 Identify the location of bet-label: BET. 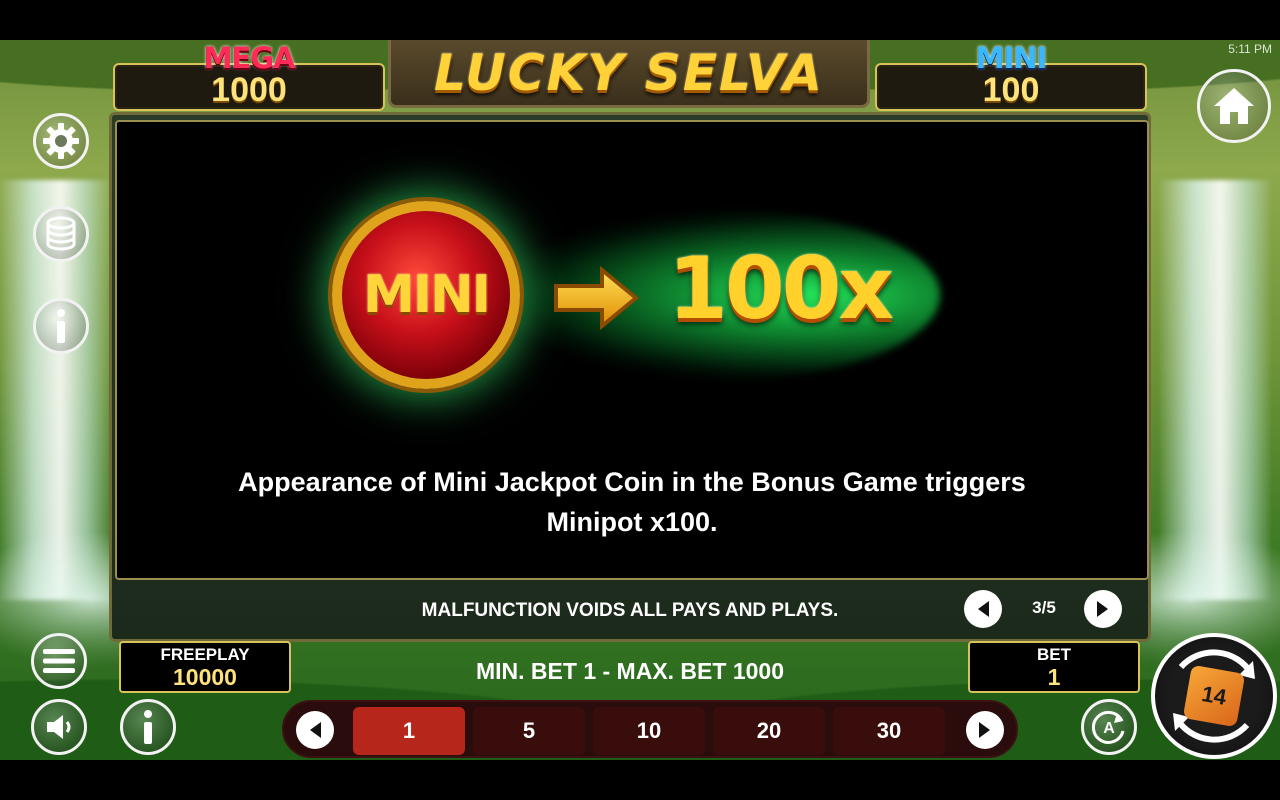
(1054, 654).